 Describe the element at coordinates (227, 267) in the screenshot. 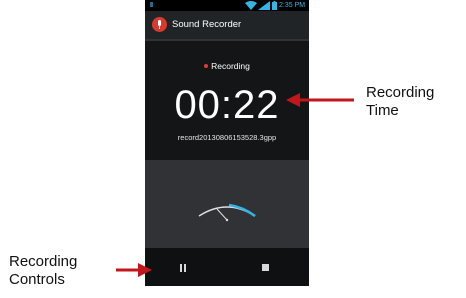

I see `recording-controls-bar` at that location.